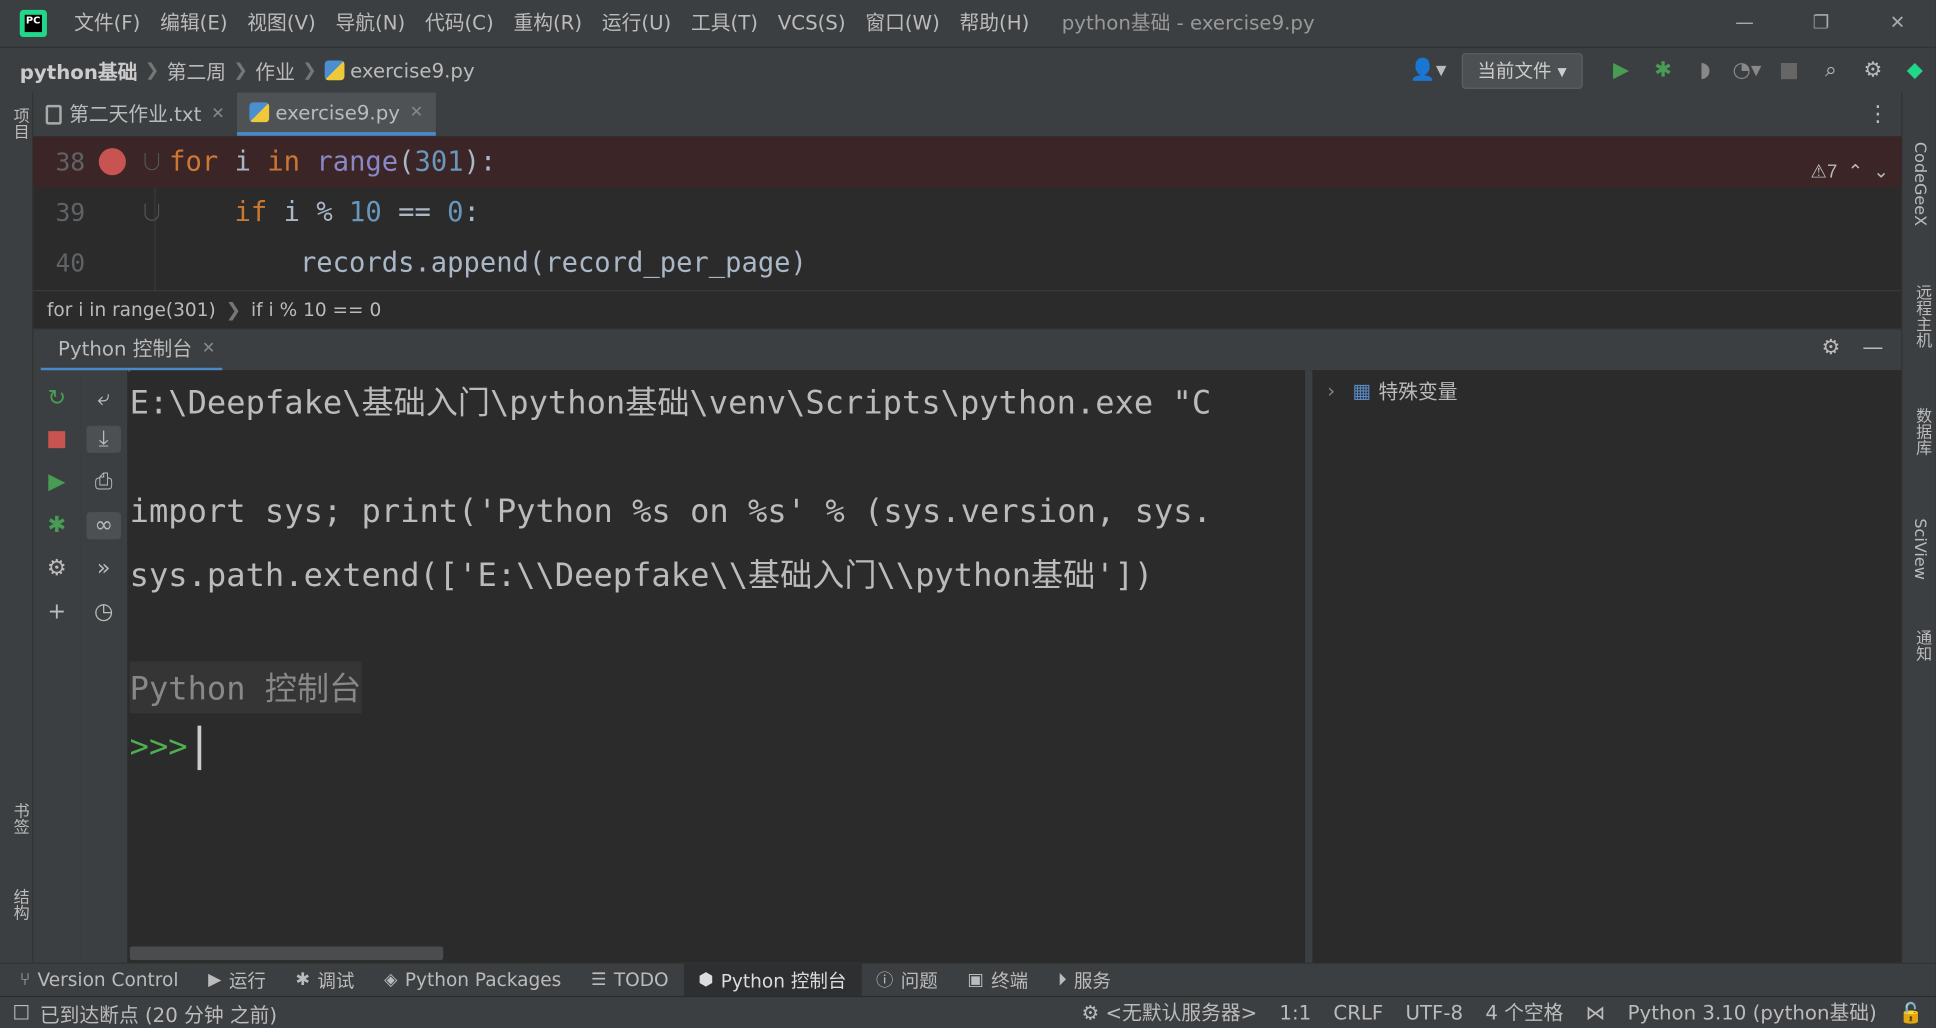 This screenshot has width=1936, height=1028. Describe the element at coordinates (1514, 71) in the screenshot. I see `run-config-label: 当前文件` at that location.